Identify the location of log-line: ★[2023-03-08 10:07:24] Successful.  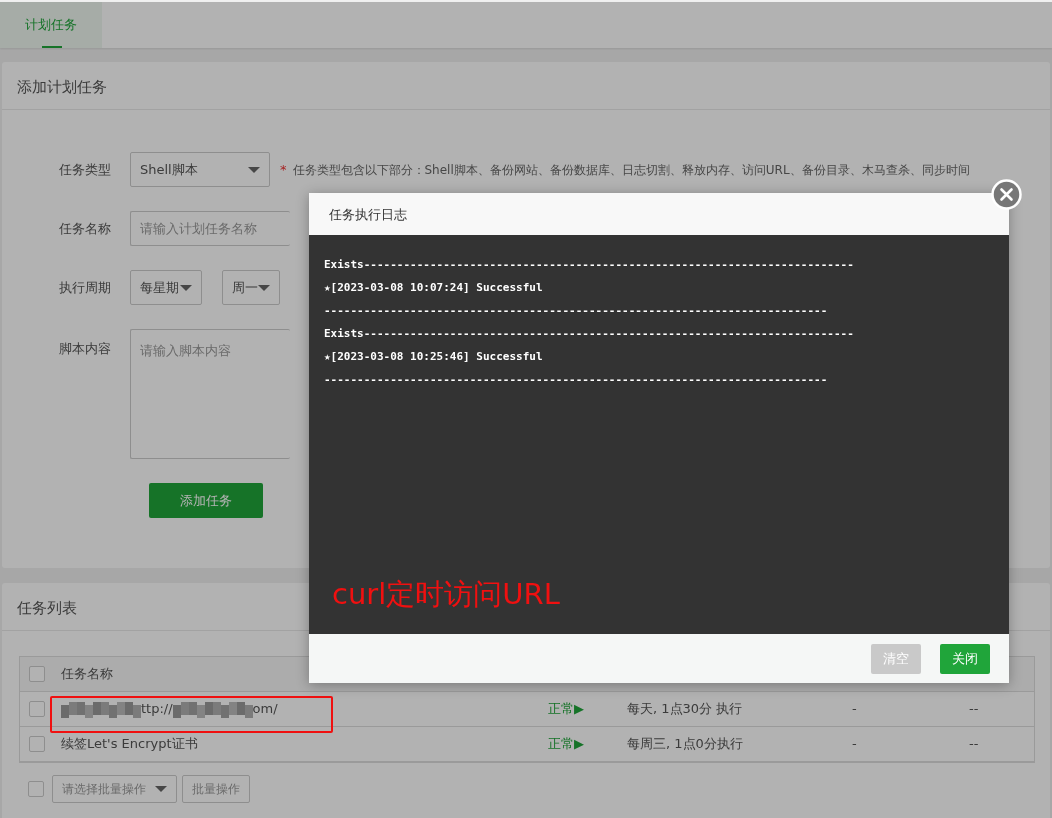
(434, 288).